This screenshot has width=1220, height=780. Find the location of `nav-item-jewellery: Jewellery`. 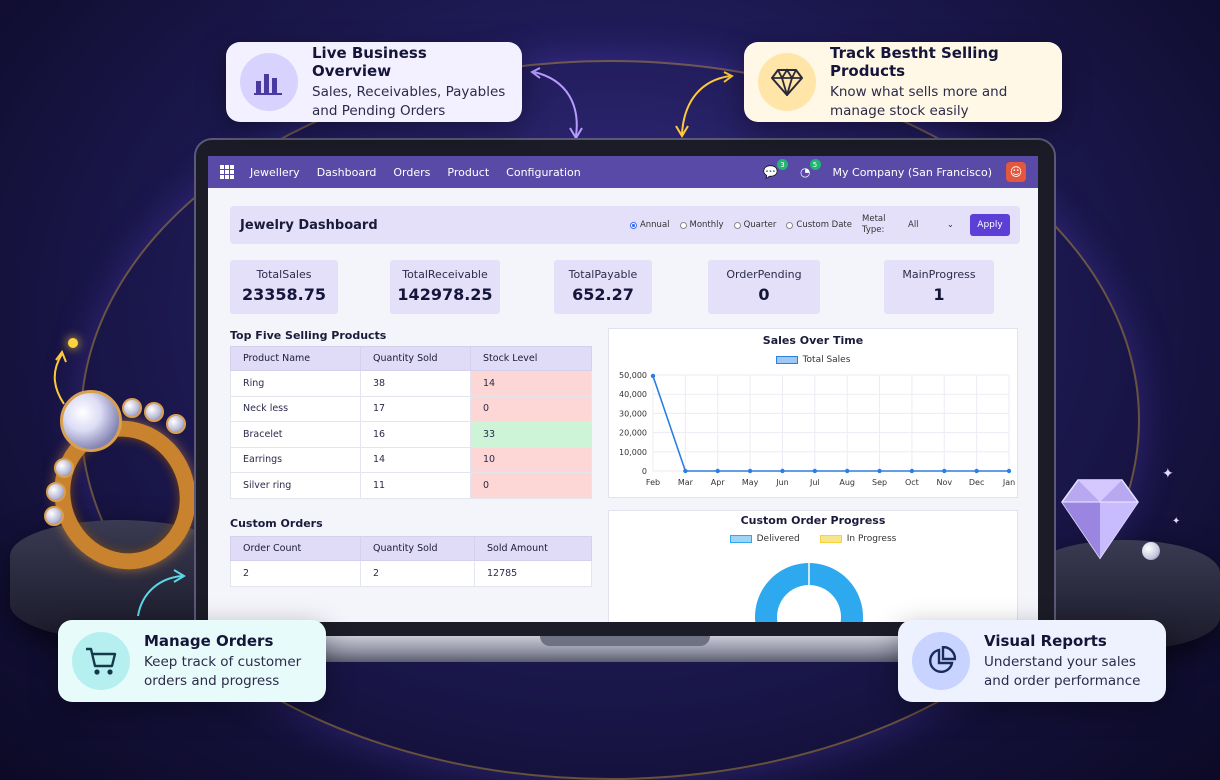

nav-item-jewellery: Jewellery is located at coordinates (275, 172).